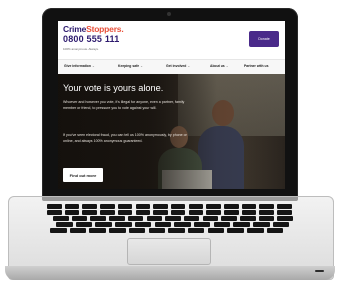 Image resolution: width=345 pixels, height=286 pixels. Describe the element at coordinates (169, 251) in the screenshot. I see `trackpad` at that location.